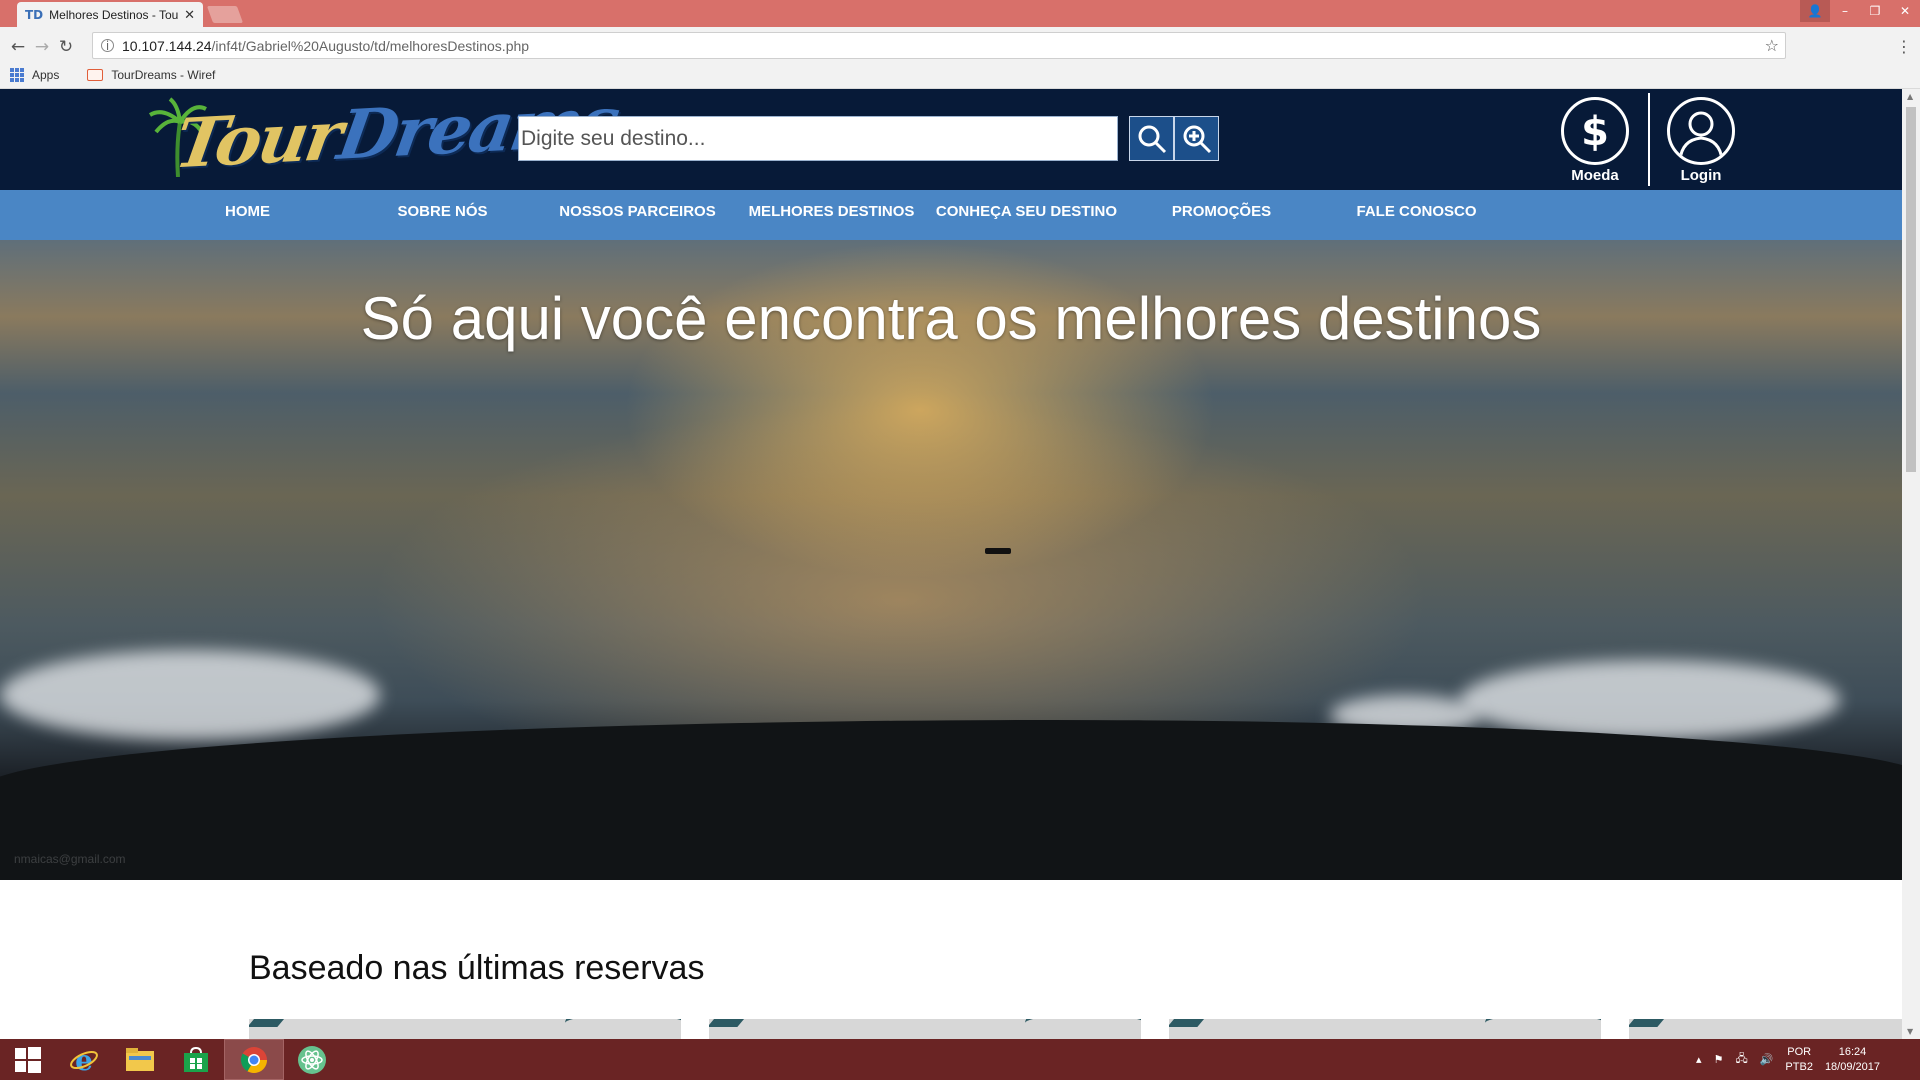 The height and width of the screenshot is (1080, 1920). What do you see at coordinates (1741, 1059) in the screenshot?
I see `network-icon: 🖧` at bounding box center [1741, 1059].